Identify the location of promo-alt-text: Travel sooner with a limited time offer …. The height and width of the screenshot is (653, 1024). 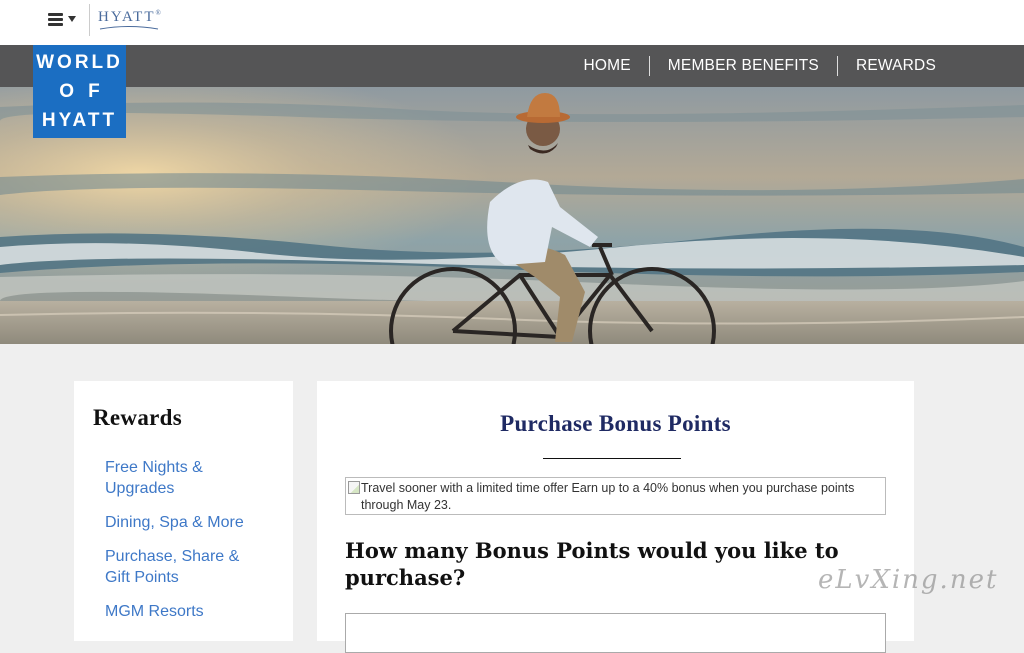
(608, 488).